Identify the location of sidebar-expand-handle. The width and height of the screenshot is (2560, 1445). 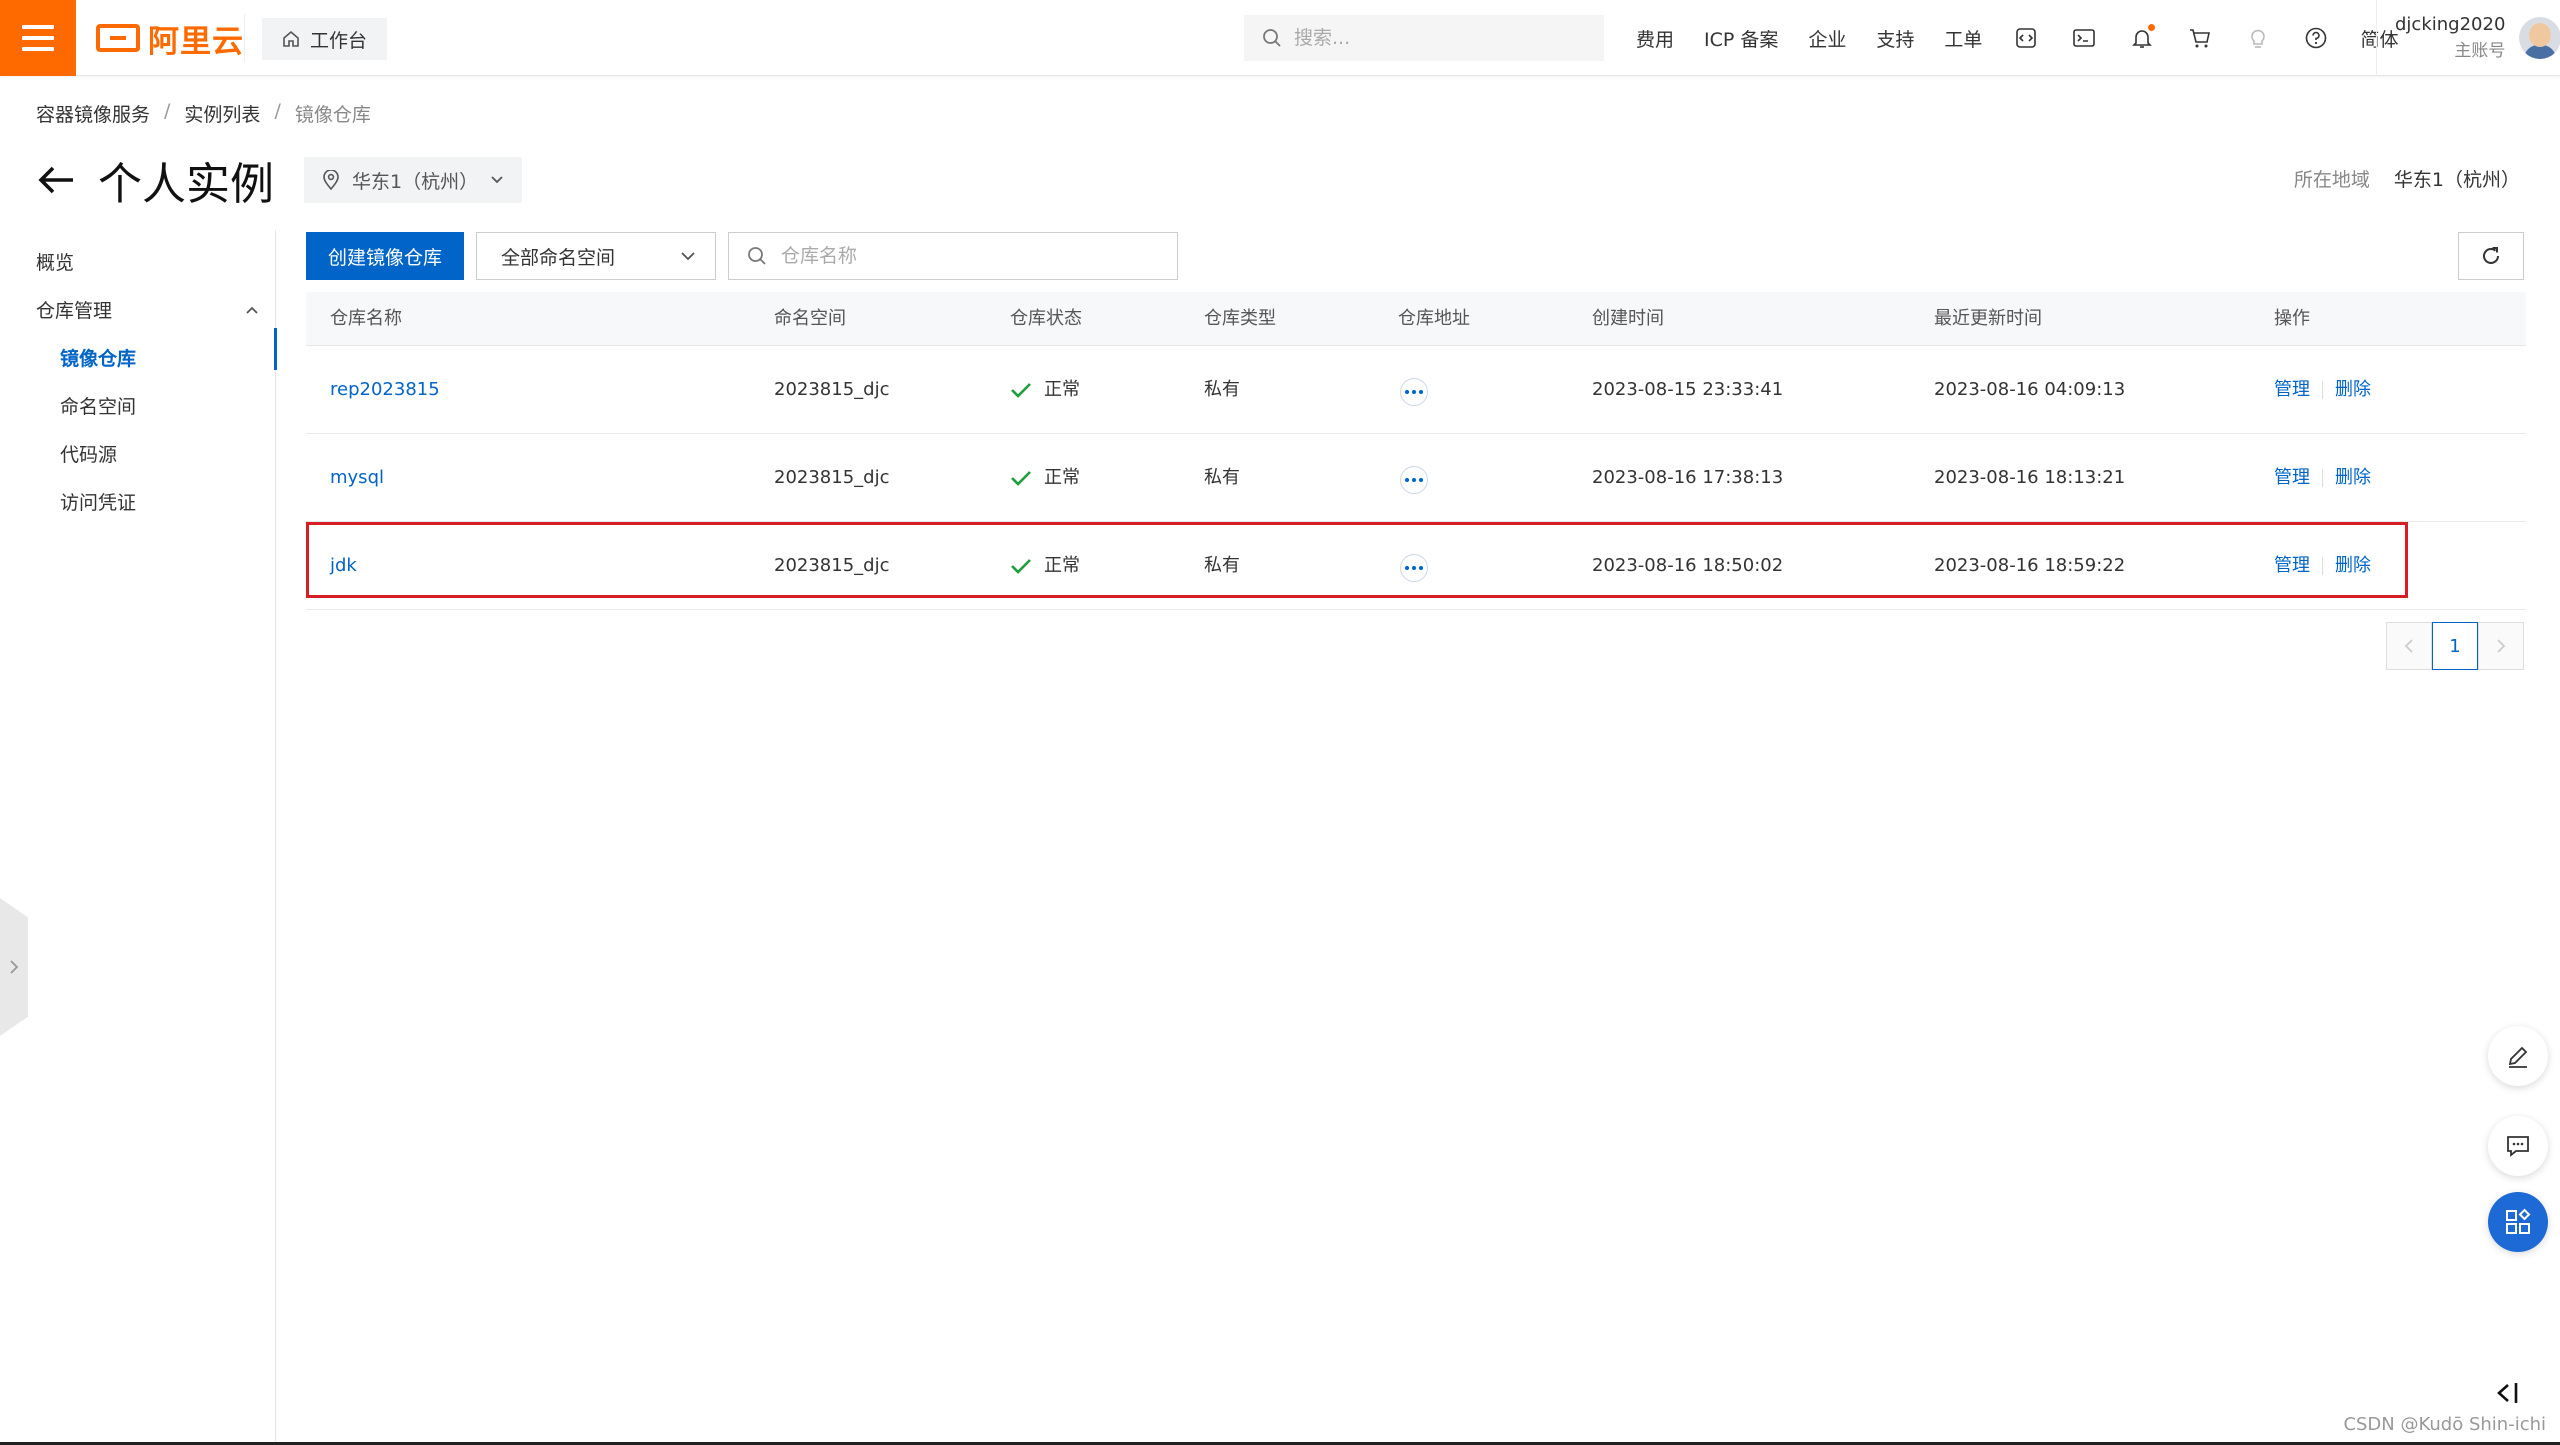
(14, 967).